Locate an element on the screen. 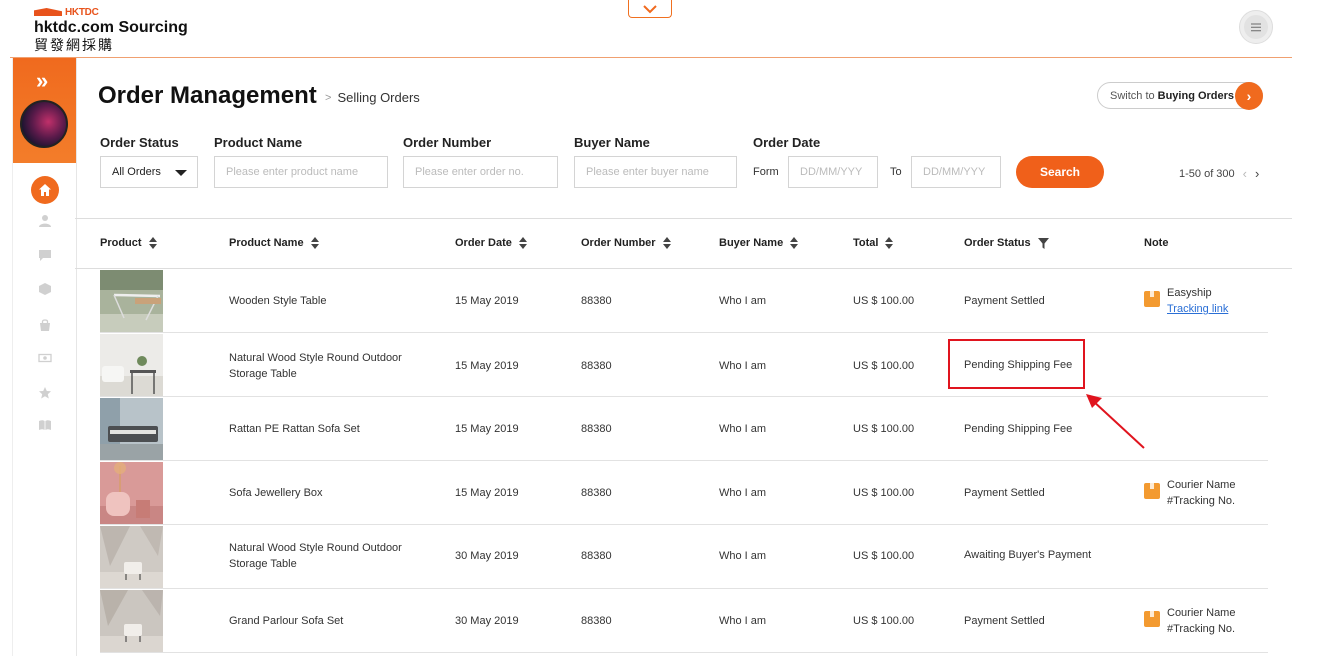 The image size is (1318, 656). buyer-name-label: Buyer Name is located at coordinates (612, 142).